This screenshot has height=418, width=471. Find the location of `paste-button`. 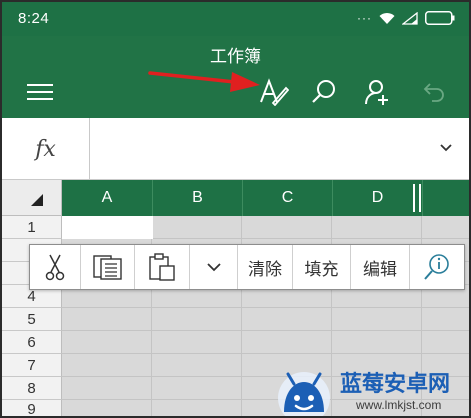

paste-button is located at coordinates (162, 267).